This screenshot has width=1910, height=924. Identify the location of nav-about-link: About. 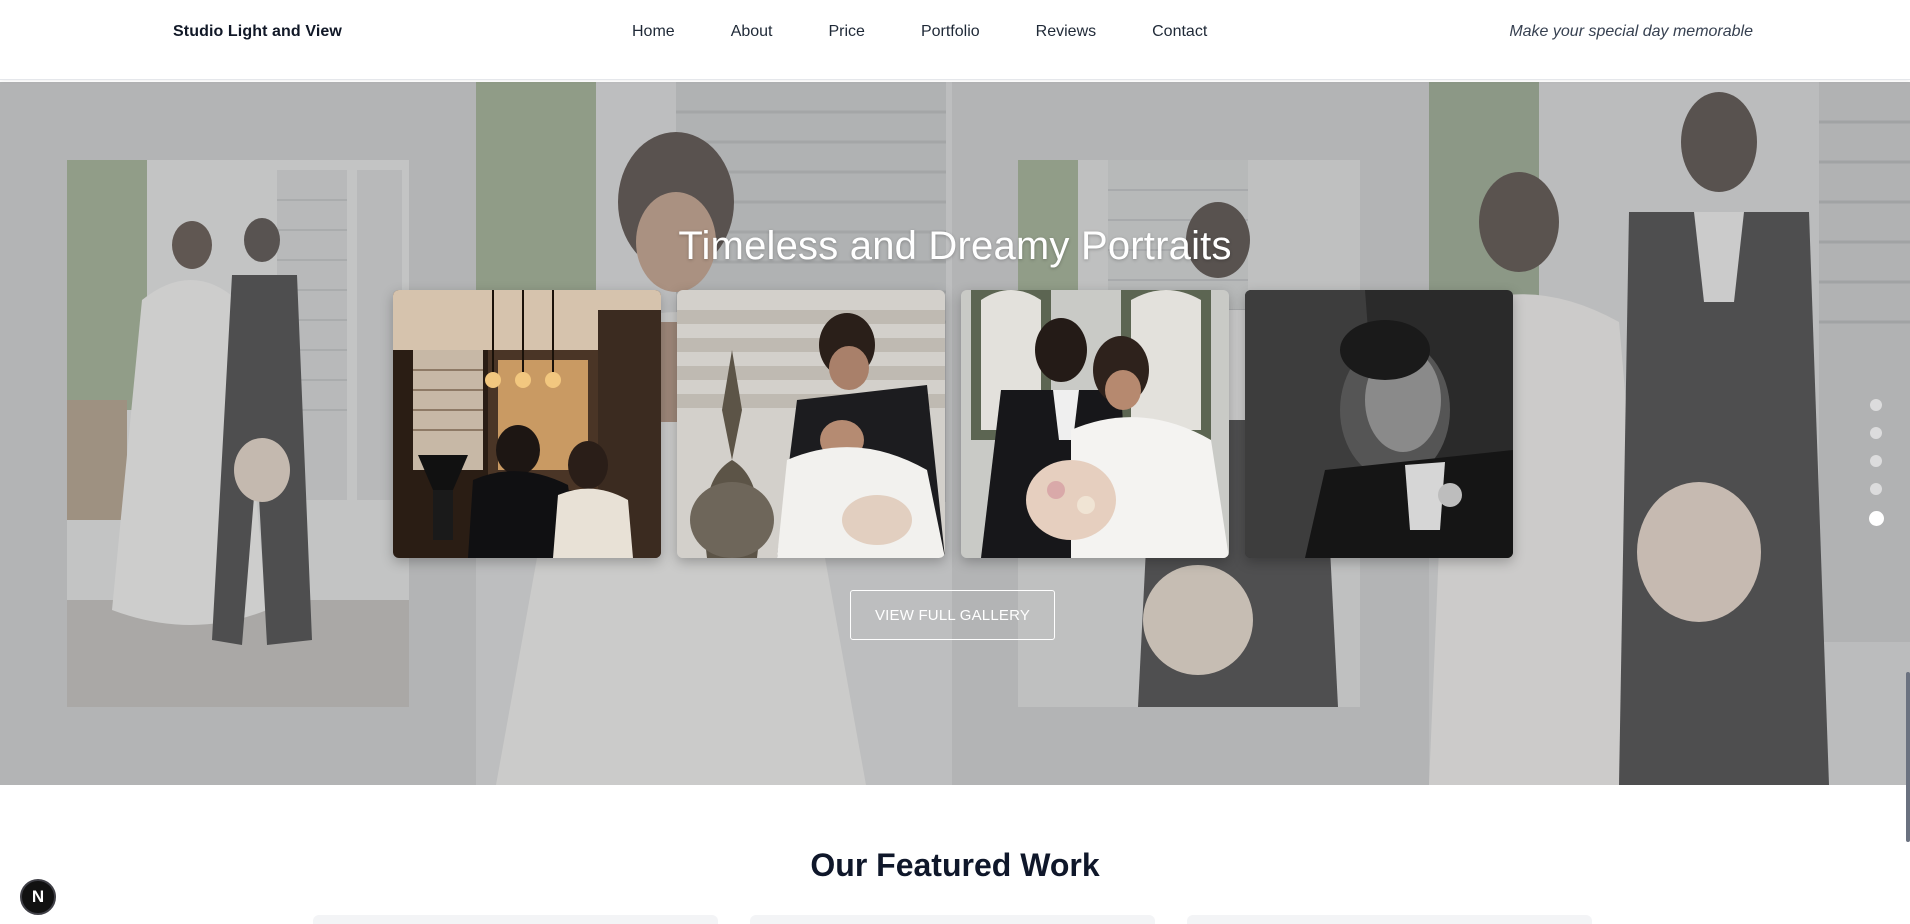
(752, 32).